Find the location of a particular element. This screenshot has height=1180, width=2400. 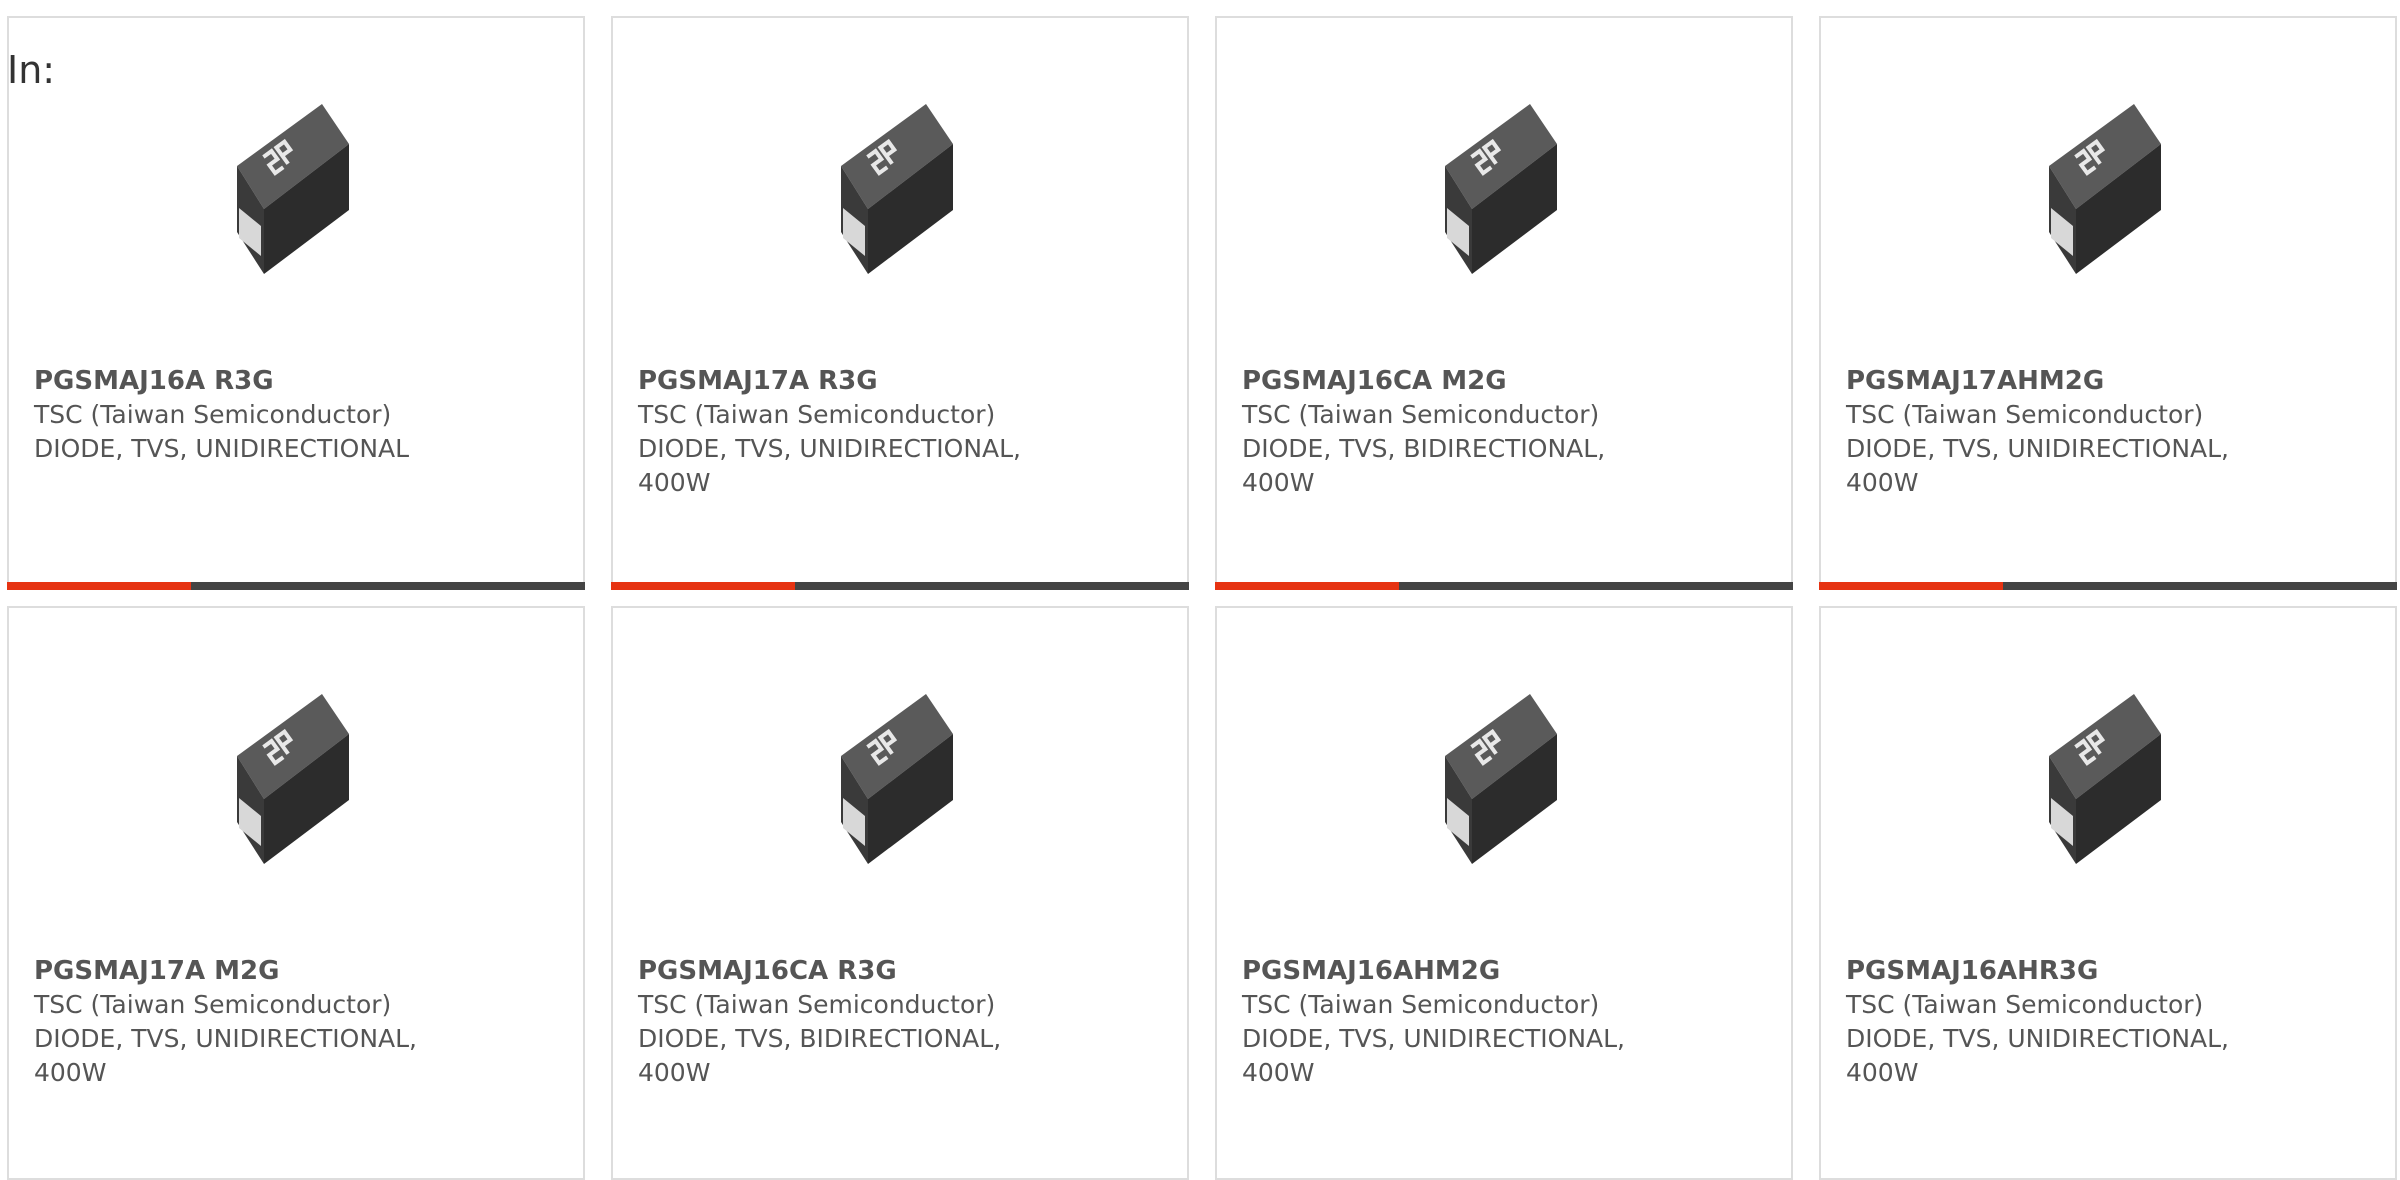

part-number: PGSMAJ16CA R3G is located at coordinates (868, 971).